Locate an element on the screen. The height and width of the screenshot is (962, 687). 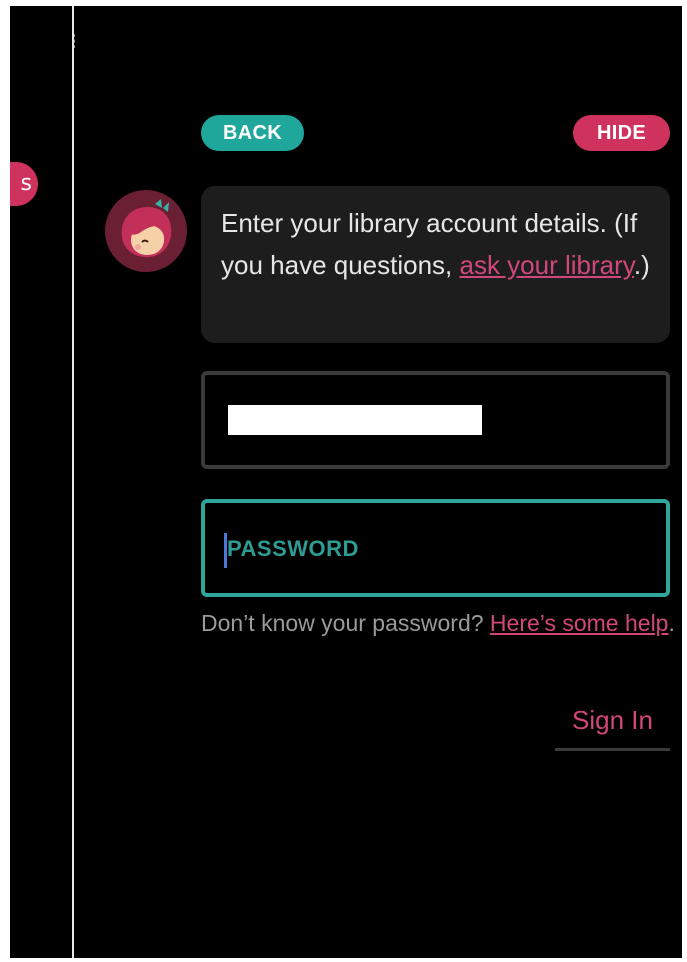
hide-button: HIDE is located at coordinates (621, 133).